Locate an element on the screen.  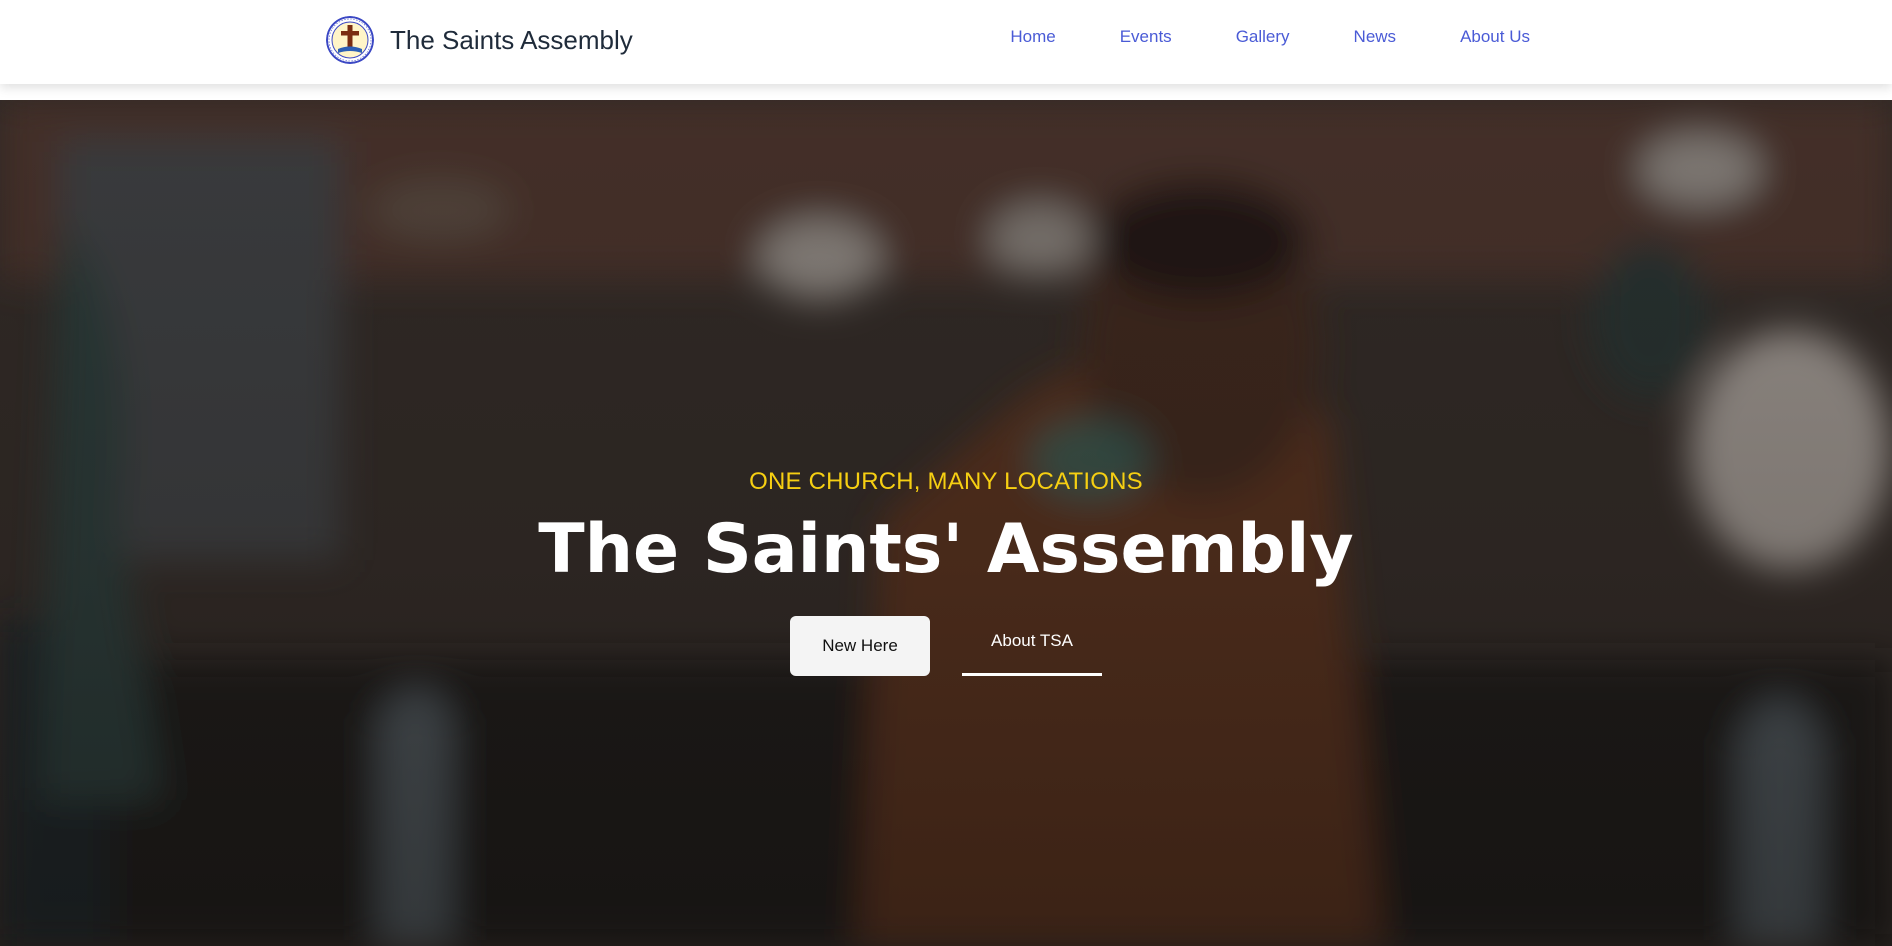
brand: The Saints Assembly is located at coordinates (479, 40).